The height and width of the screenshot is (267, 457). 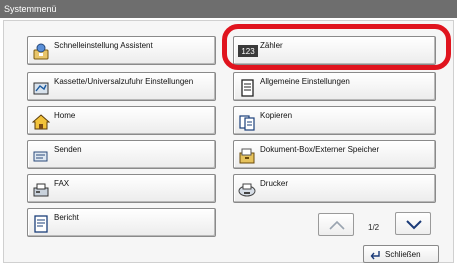 I want to click on button-label: Home, so click(x=65, y=115).